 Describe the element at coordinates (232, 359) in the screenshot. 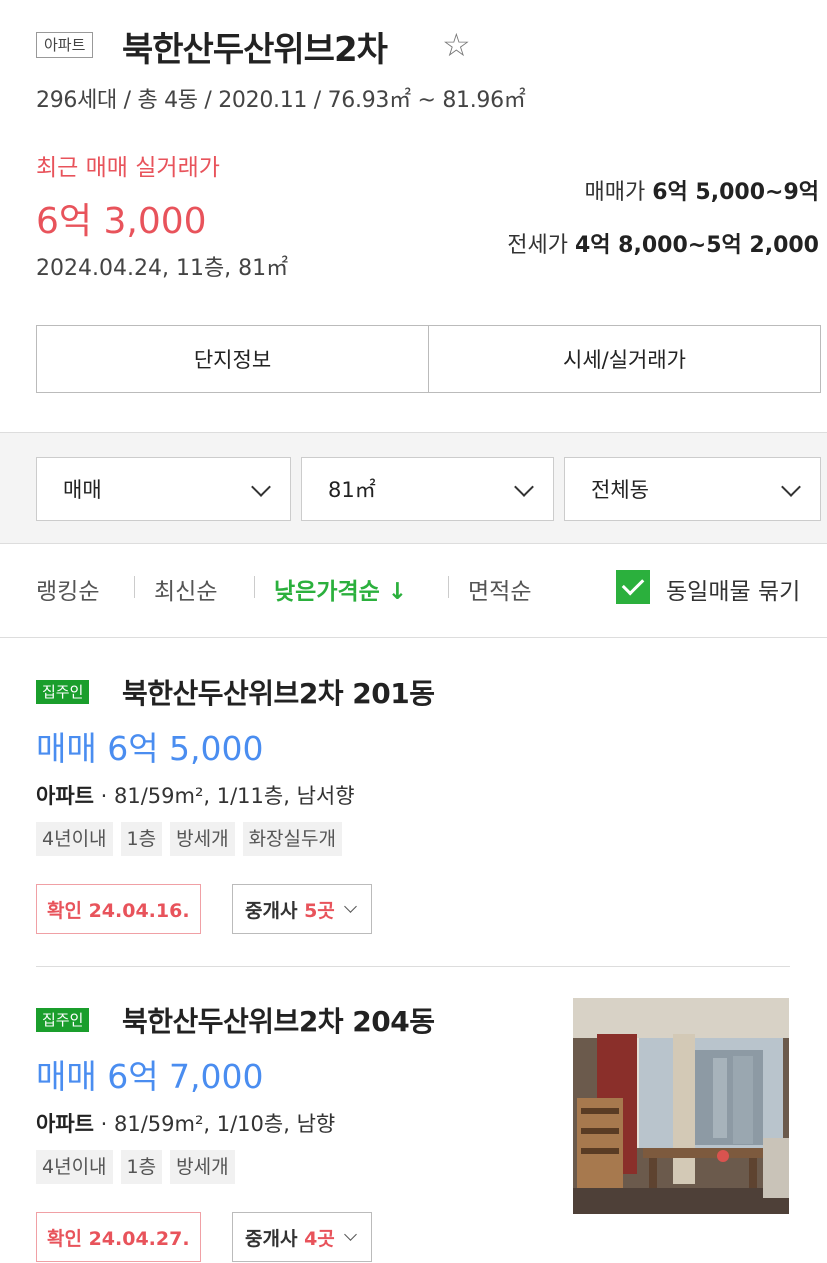

I see `tab-complex-info: 단지정보` at that location.